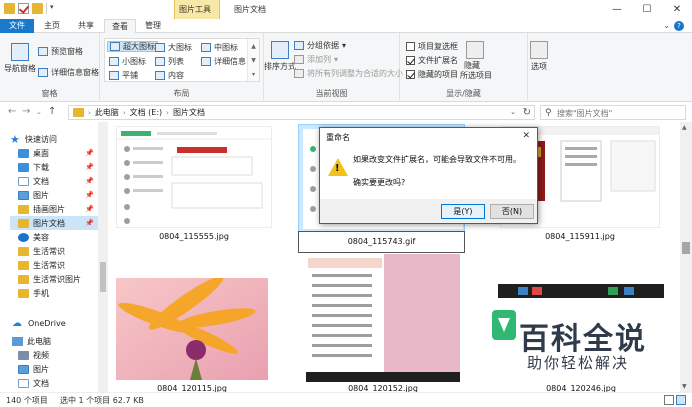 Image resolution: width=692 pixels, height=407 pixels. I want to click on preview-pane-button: 预览窗格, so click(60, 51).